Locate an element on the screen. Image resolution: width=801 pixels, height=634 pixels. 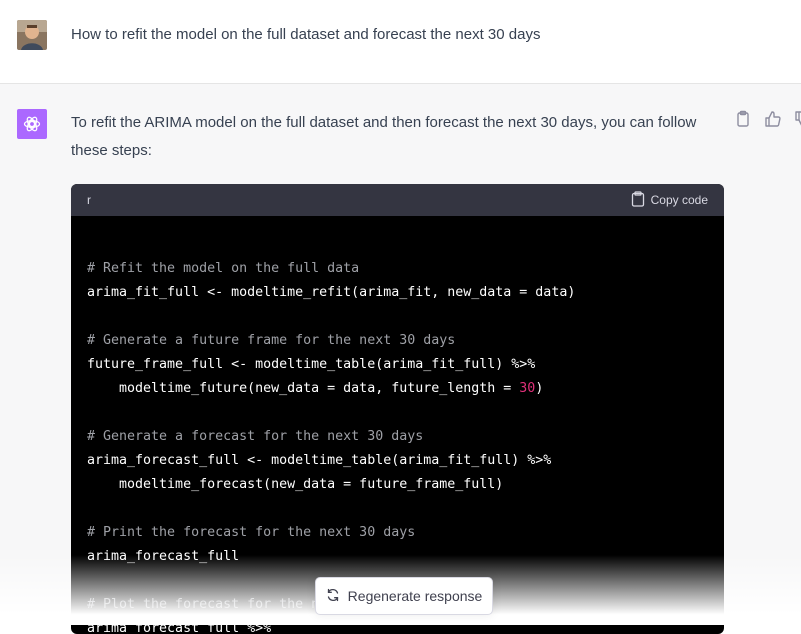
chatgpt-logo-icon is located at coordinates (32, 124).